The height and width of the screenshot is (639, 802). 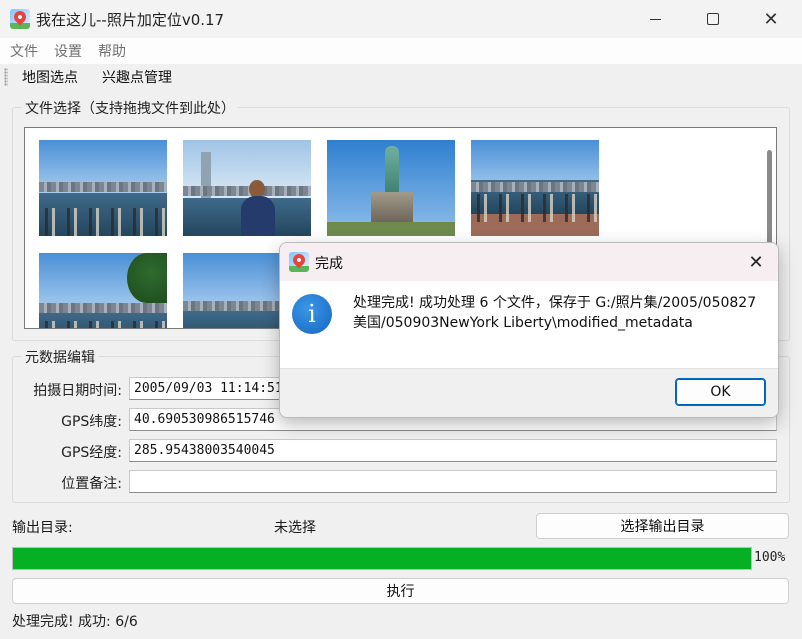 I want to click on minimize-icon, so click(x=655, y=19).